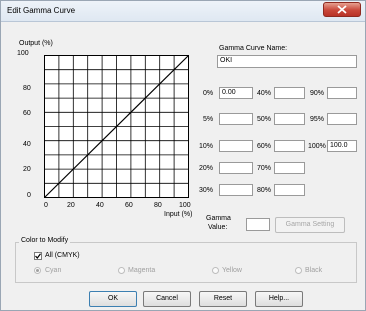  Describe the element at coordinates (298, 270) in the screenshot. I see `black-radio` at that location.